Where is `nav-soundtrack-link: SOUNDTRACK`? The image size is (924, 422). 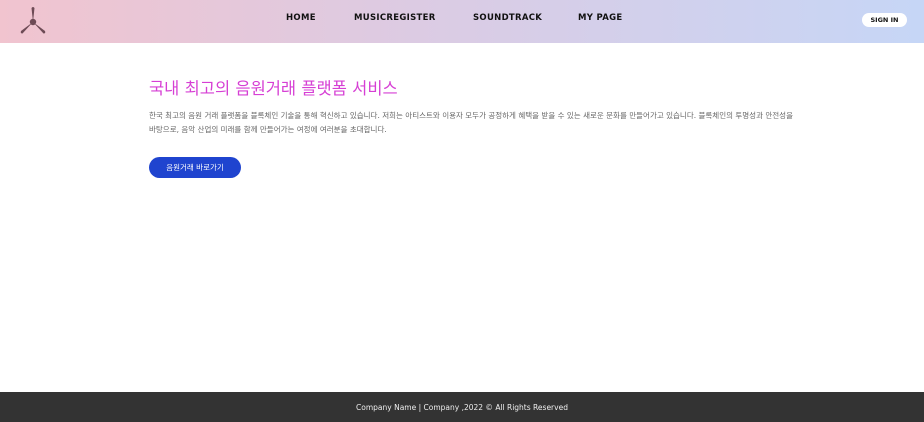 nav-soundtrack-link: SOUNDTRACK is located at coordinates (507, 18).